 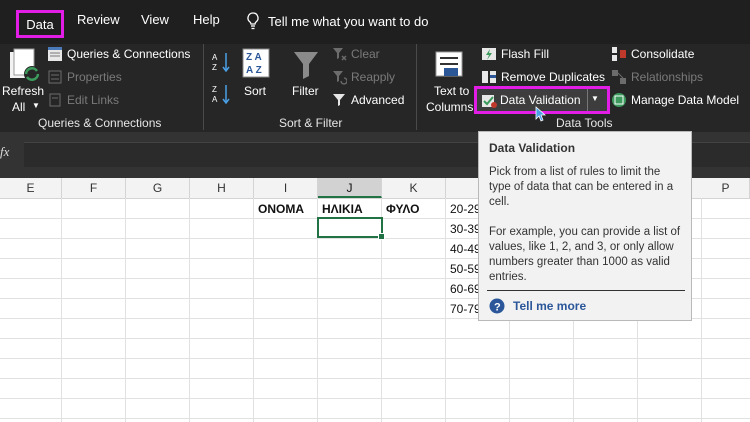 I want to click on tell-me-more-link: ? Tell me more, so click(x=537, y=306).